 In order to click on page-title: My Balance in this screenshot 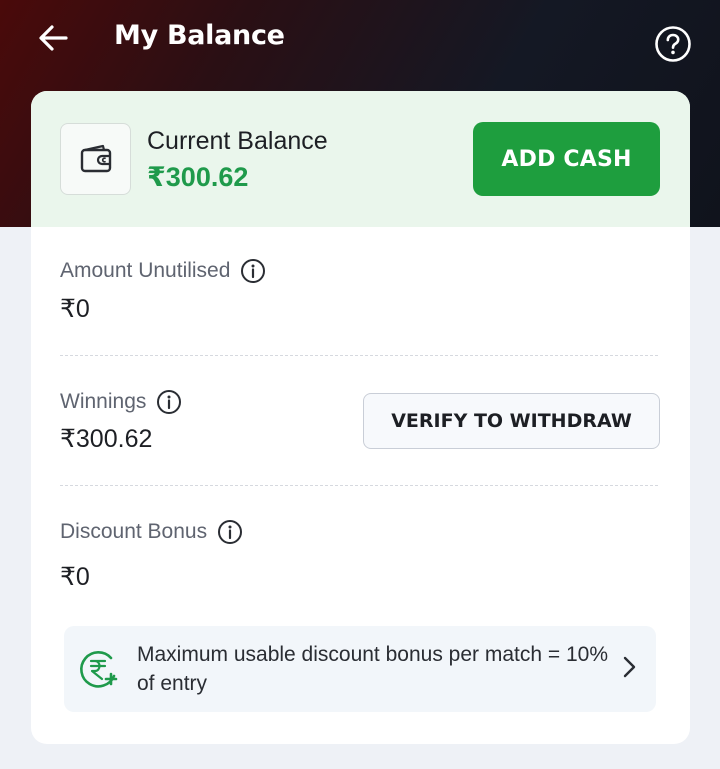, I will do `click(199, 35)`.